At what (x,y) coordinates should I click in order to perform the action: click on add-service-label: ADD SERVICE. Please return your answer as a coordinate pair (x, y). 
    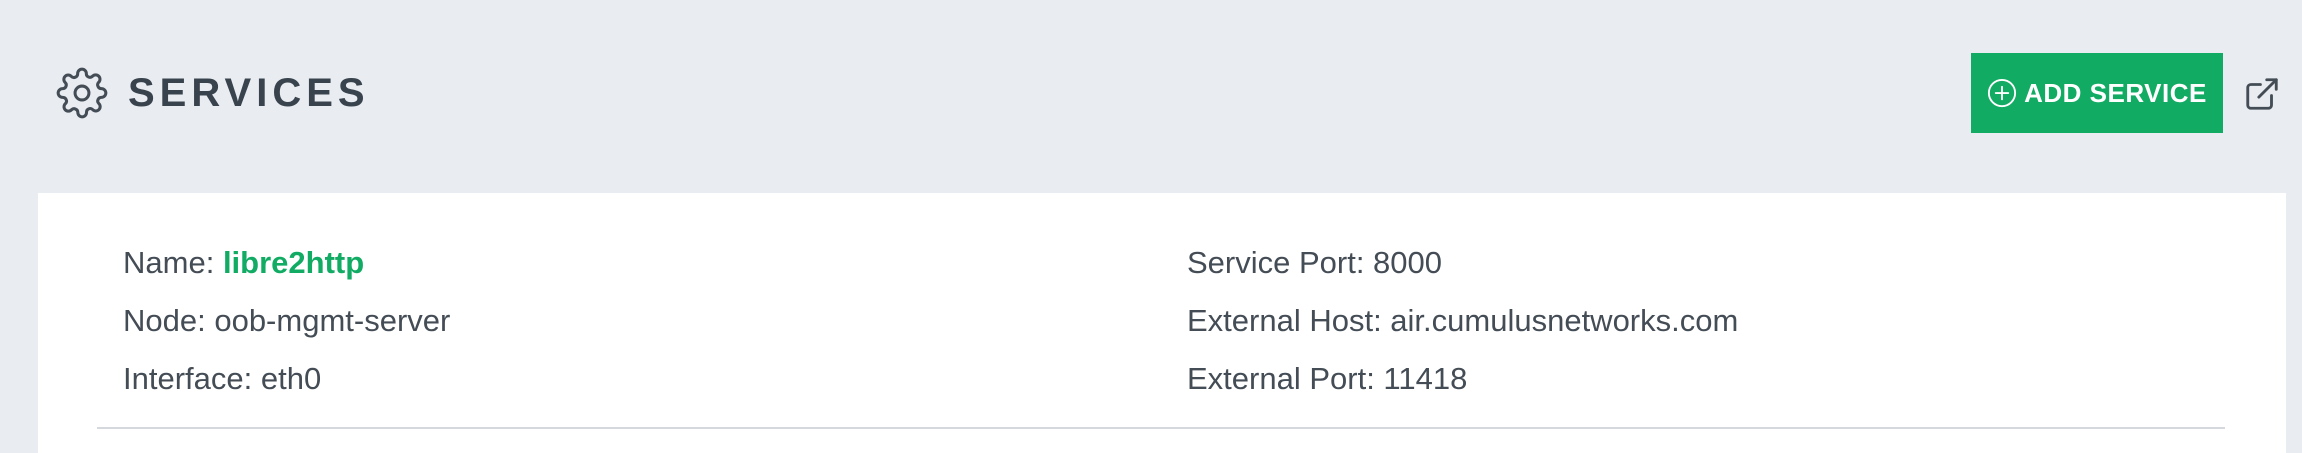
    Looking at the image, I should click on (2115, 92).